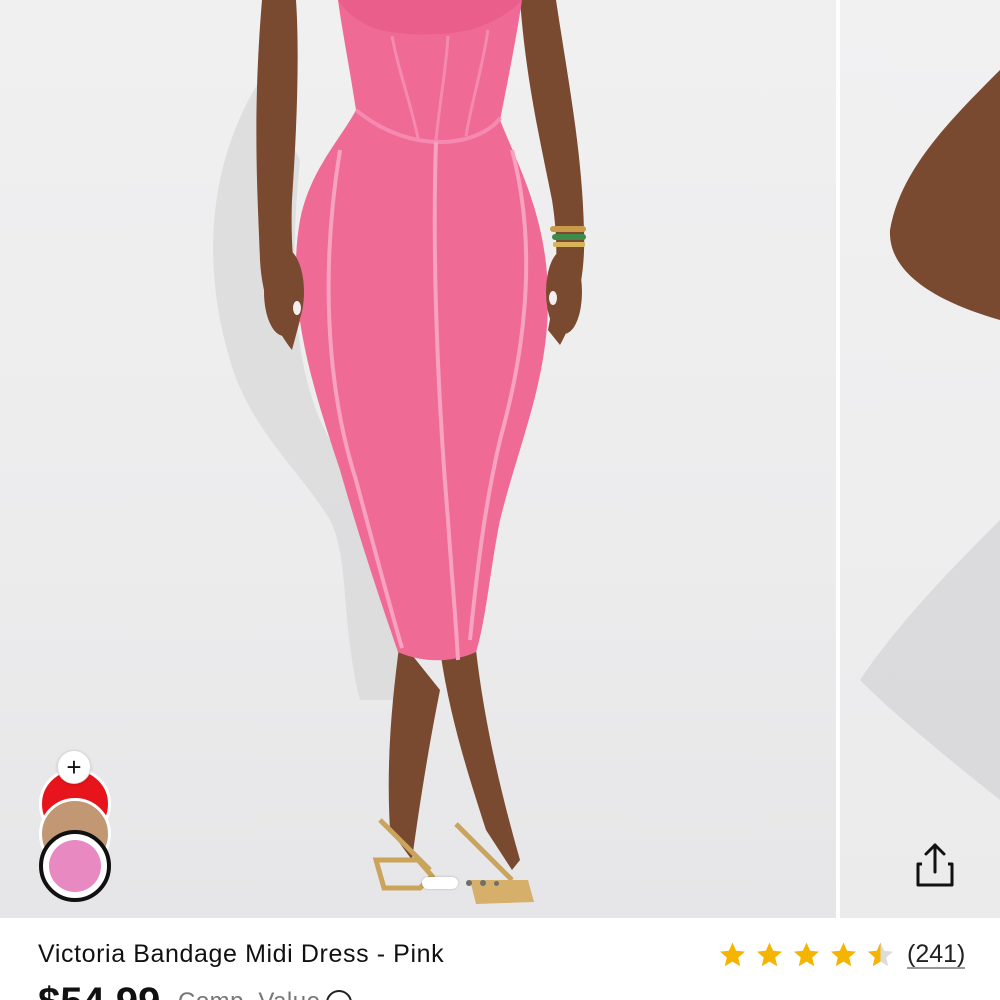  I want to click on product-price: $54.99, so click(99, 990).